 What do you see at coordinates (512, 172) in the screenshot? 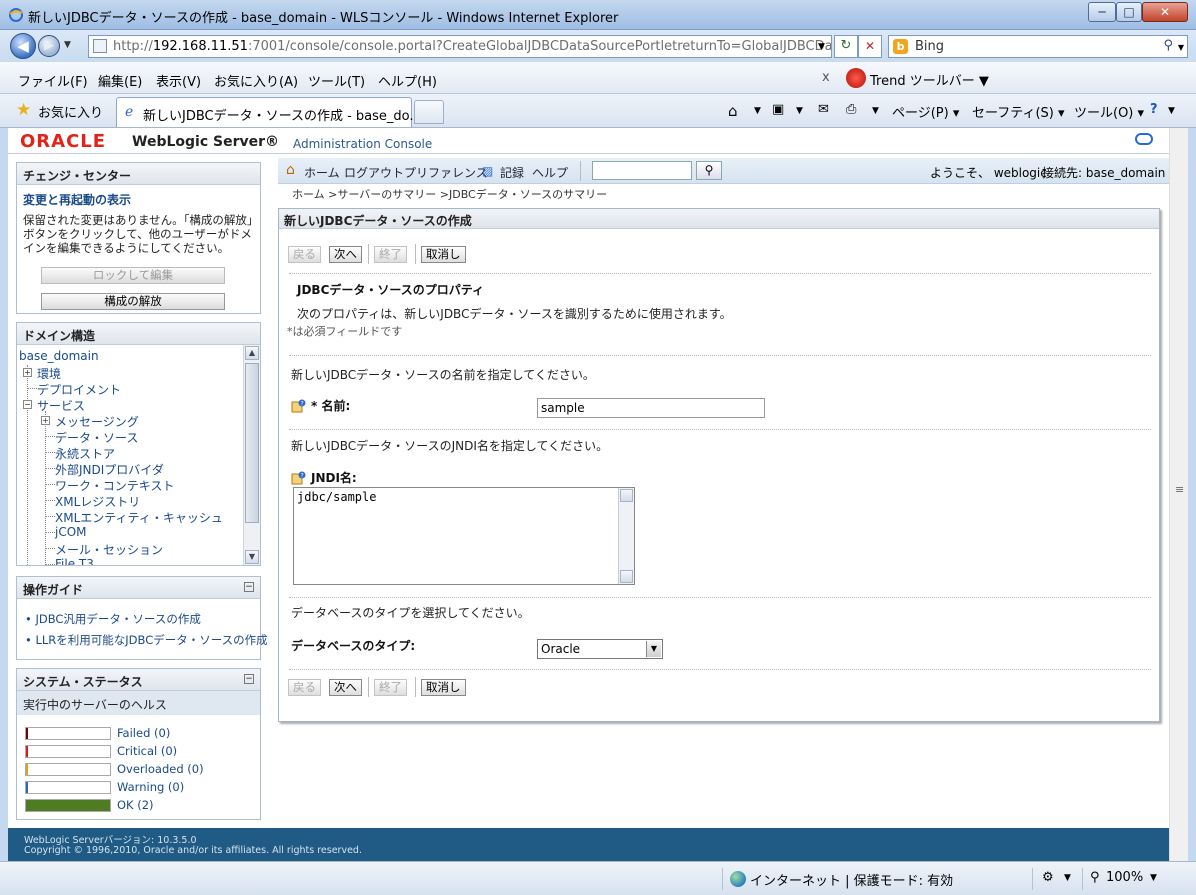
I see `record-link: 記録` at bounding box center [512, 172].